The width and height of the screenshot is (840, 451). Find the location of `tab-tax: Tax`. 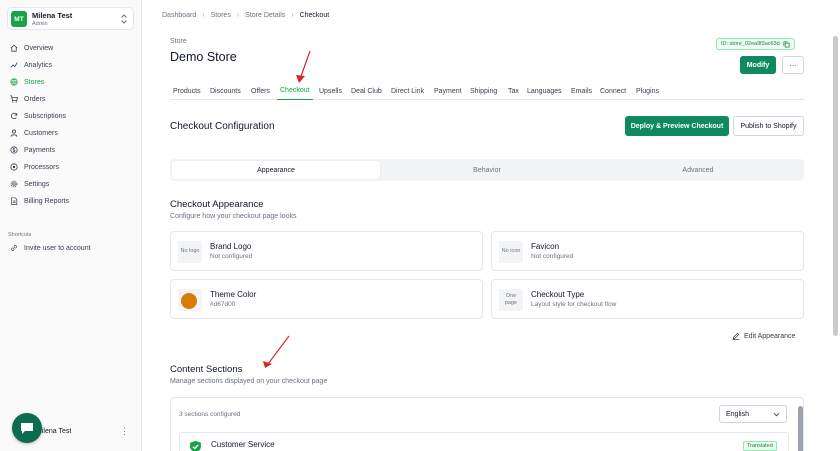

tab-tax: Tax is located at coordinates (513, 91).